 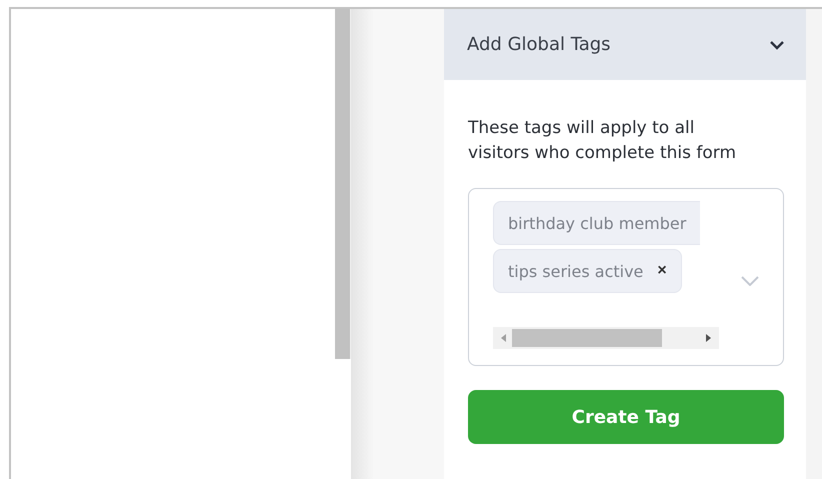 I want to click on section-header: Add Global Tags, so click(x=625, y=44).